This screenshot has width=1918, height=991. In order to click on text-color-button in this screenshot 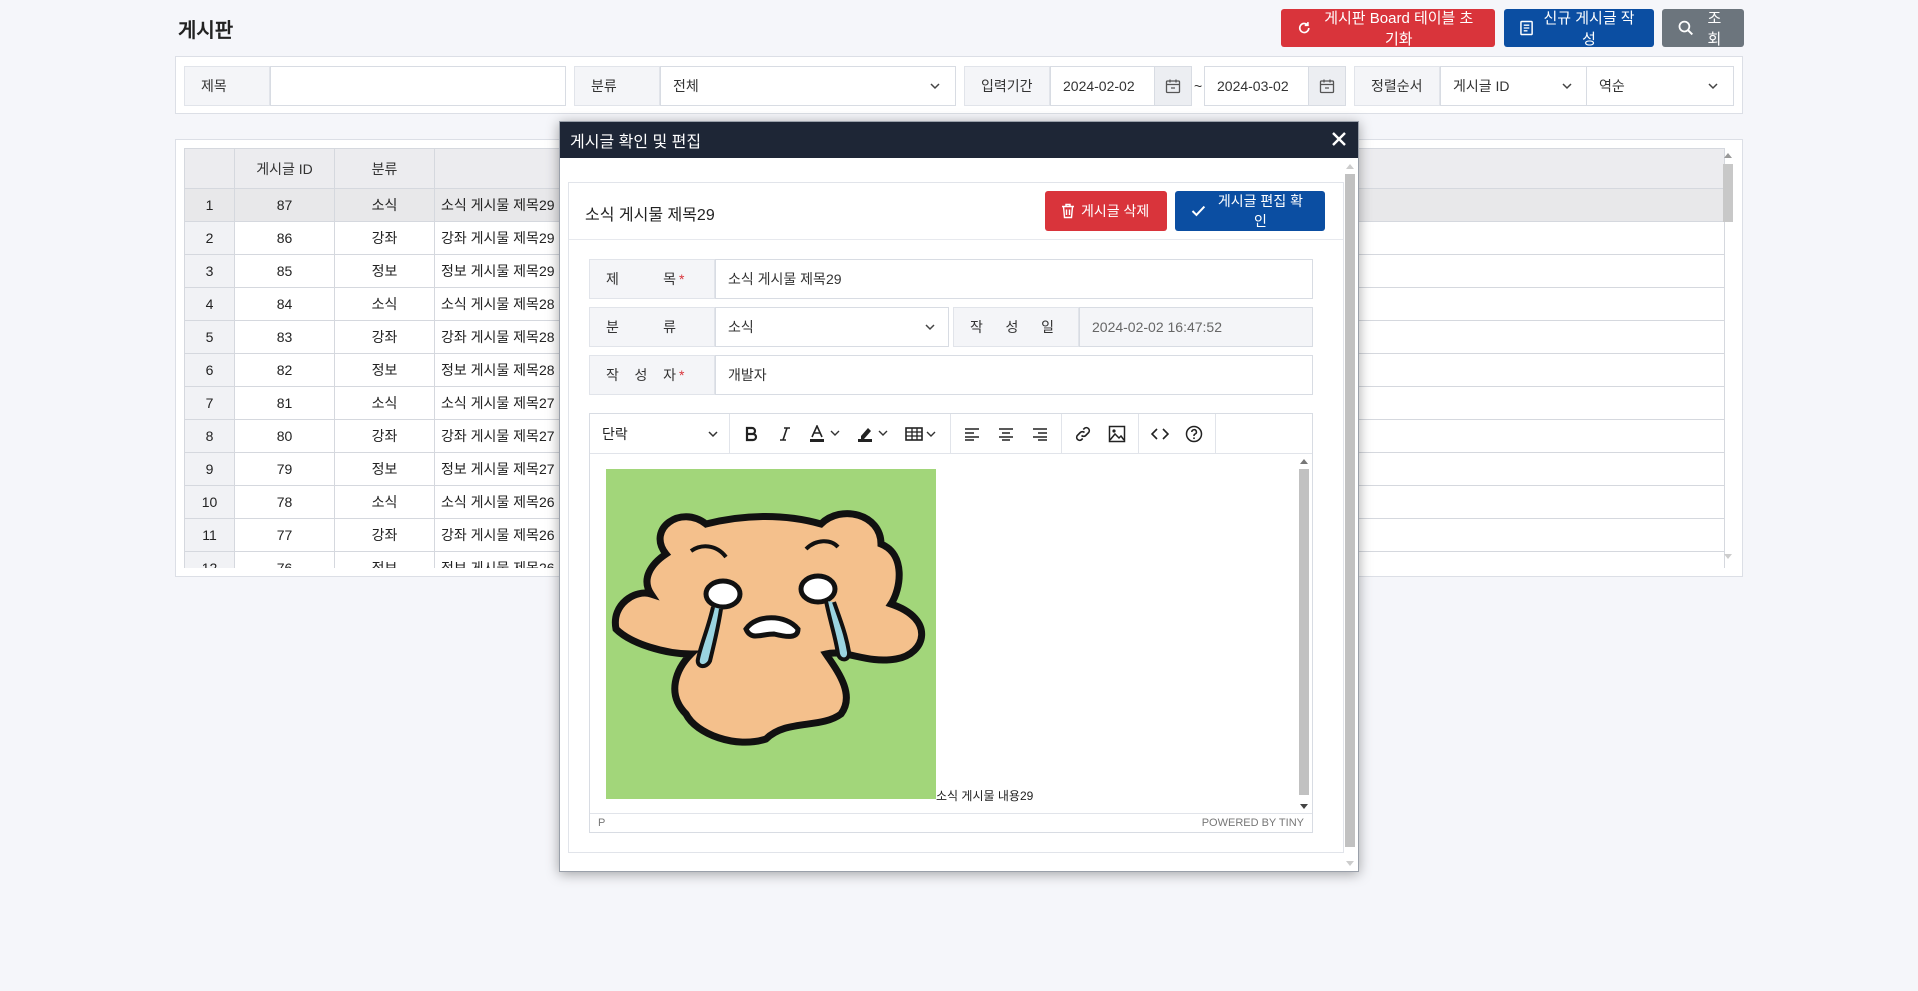, I will do `click(826, 434)`.